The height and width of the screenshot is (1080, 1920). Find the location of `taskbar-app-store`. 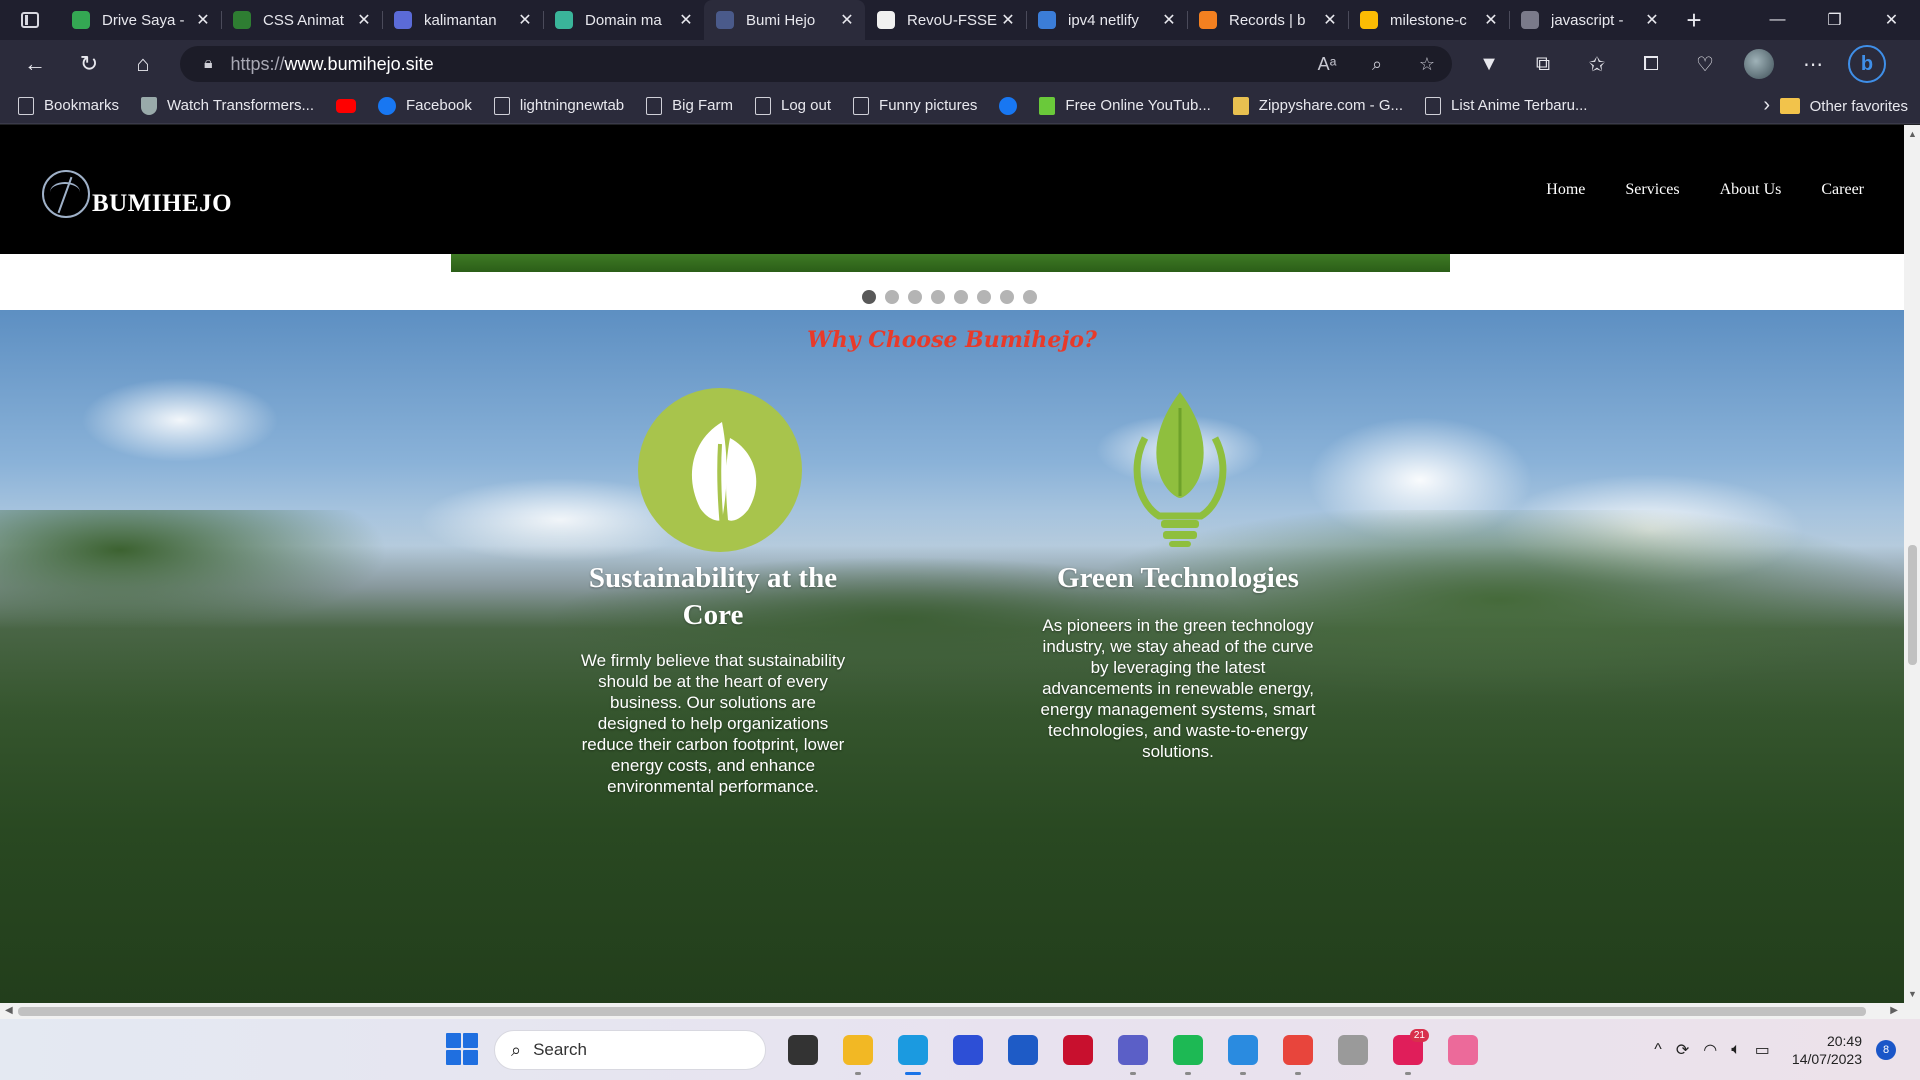

taskbar-app-store is located at coordinates (1023, 1050).